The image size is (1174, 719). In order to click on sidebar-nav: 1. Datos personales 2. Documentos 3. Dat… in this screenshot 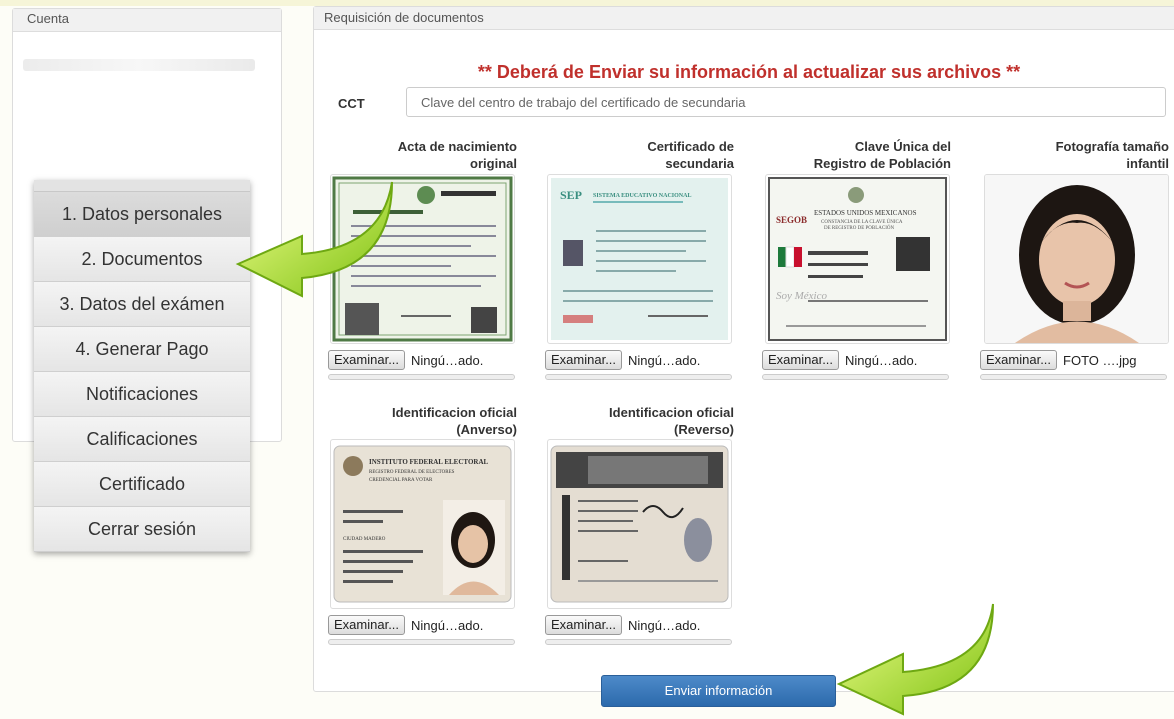, I will do `click(142, 366)`.